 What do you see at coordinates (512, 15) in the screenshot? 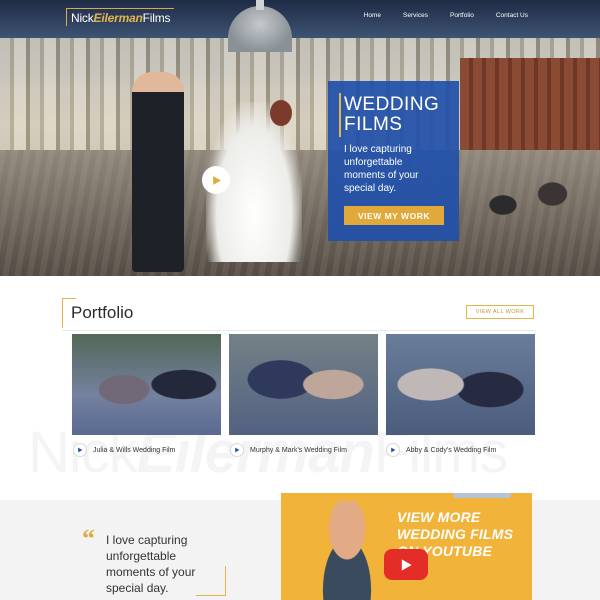
I see `nav-item-contact: Contact Us` at bounding box center [512, 15].